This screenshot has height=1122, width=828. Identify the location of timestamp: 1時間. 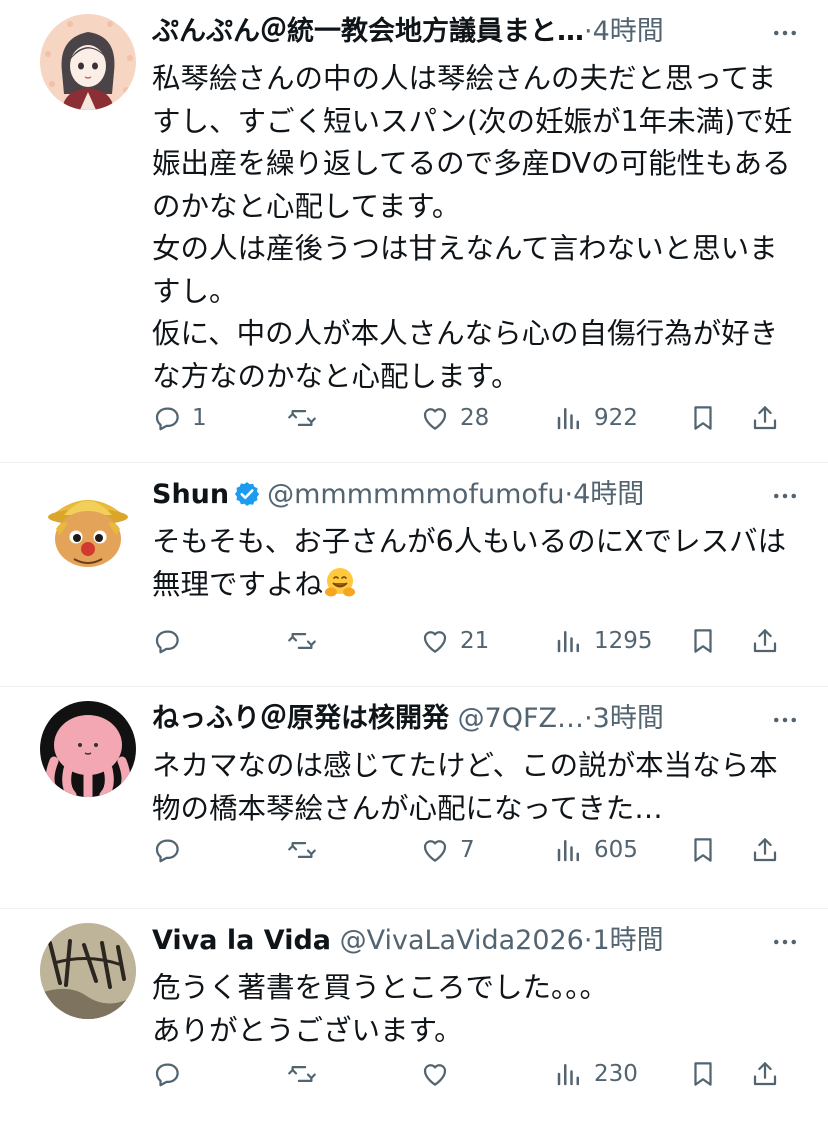
(627, 940).